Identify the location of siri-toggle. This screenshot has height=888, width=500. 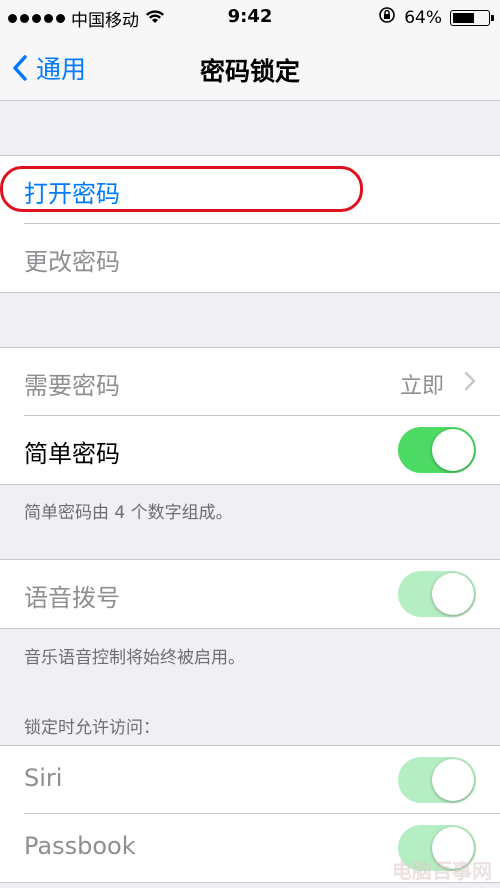
(437, 780).